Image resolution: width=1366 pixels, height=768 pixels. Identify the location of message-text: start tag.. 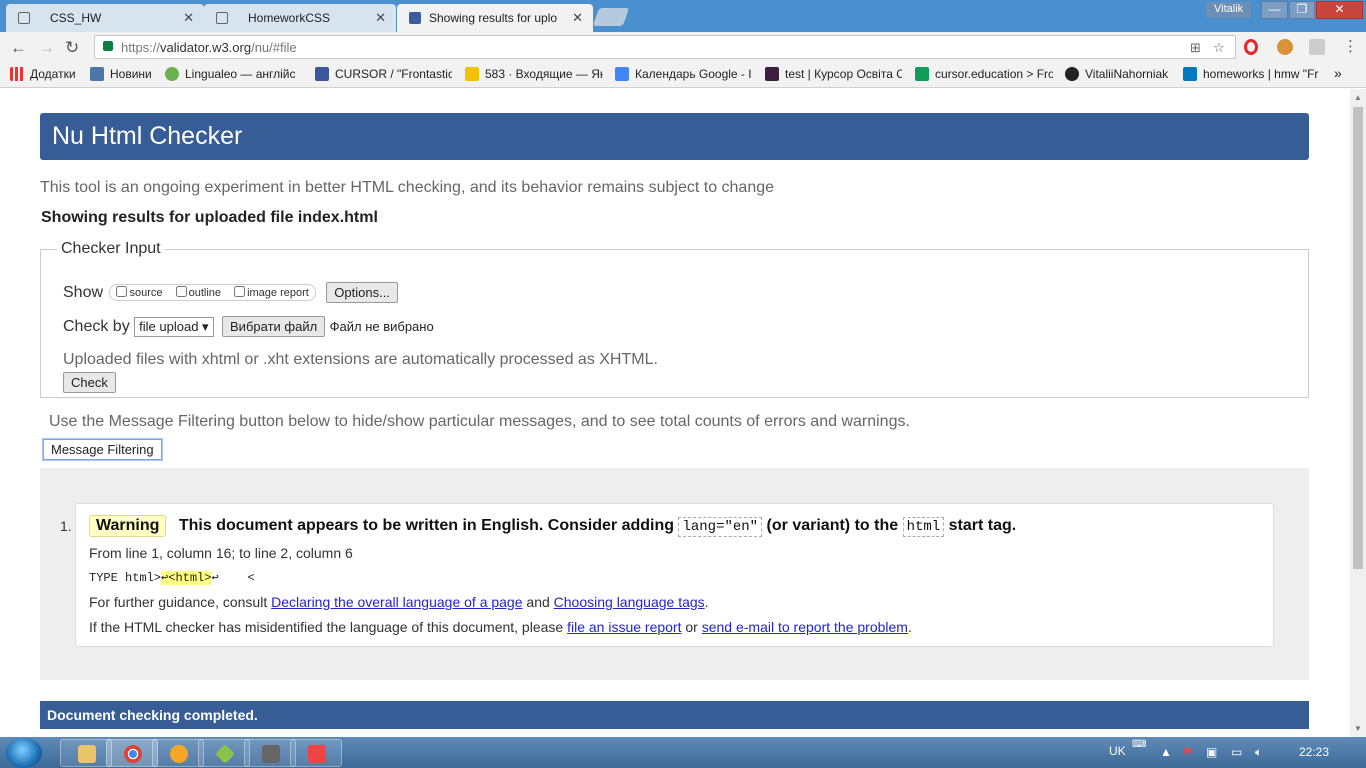
(982, 525).